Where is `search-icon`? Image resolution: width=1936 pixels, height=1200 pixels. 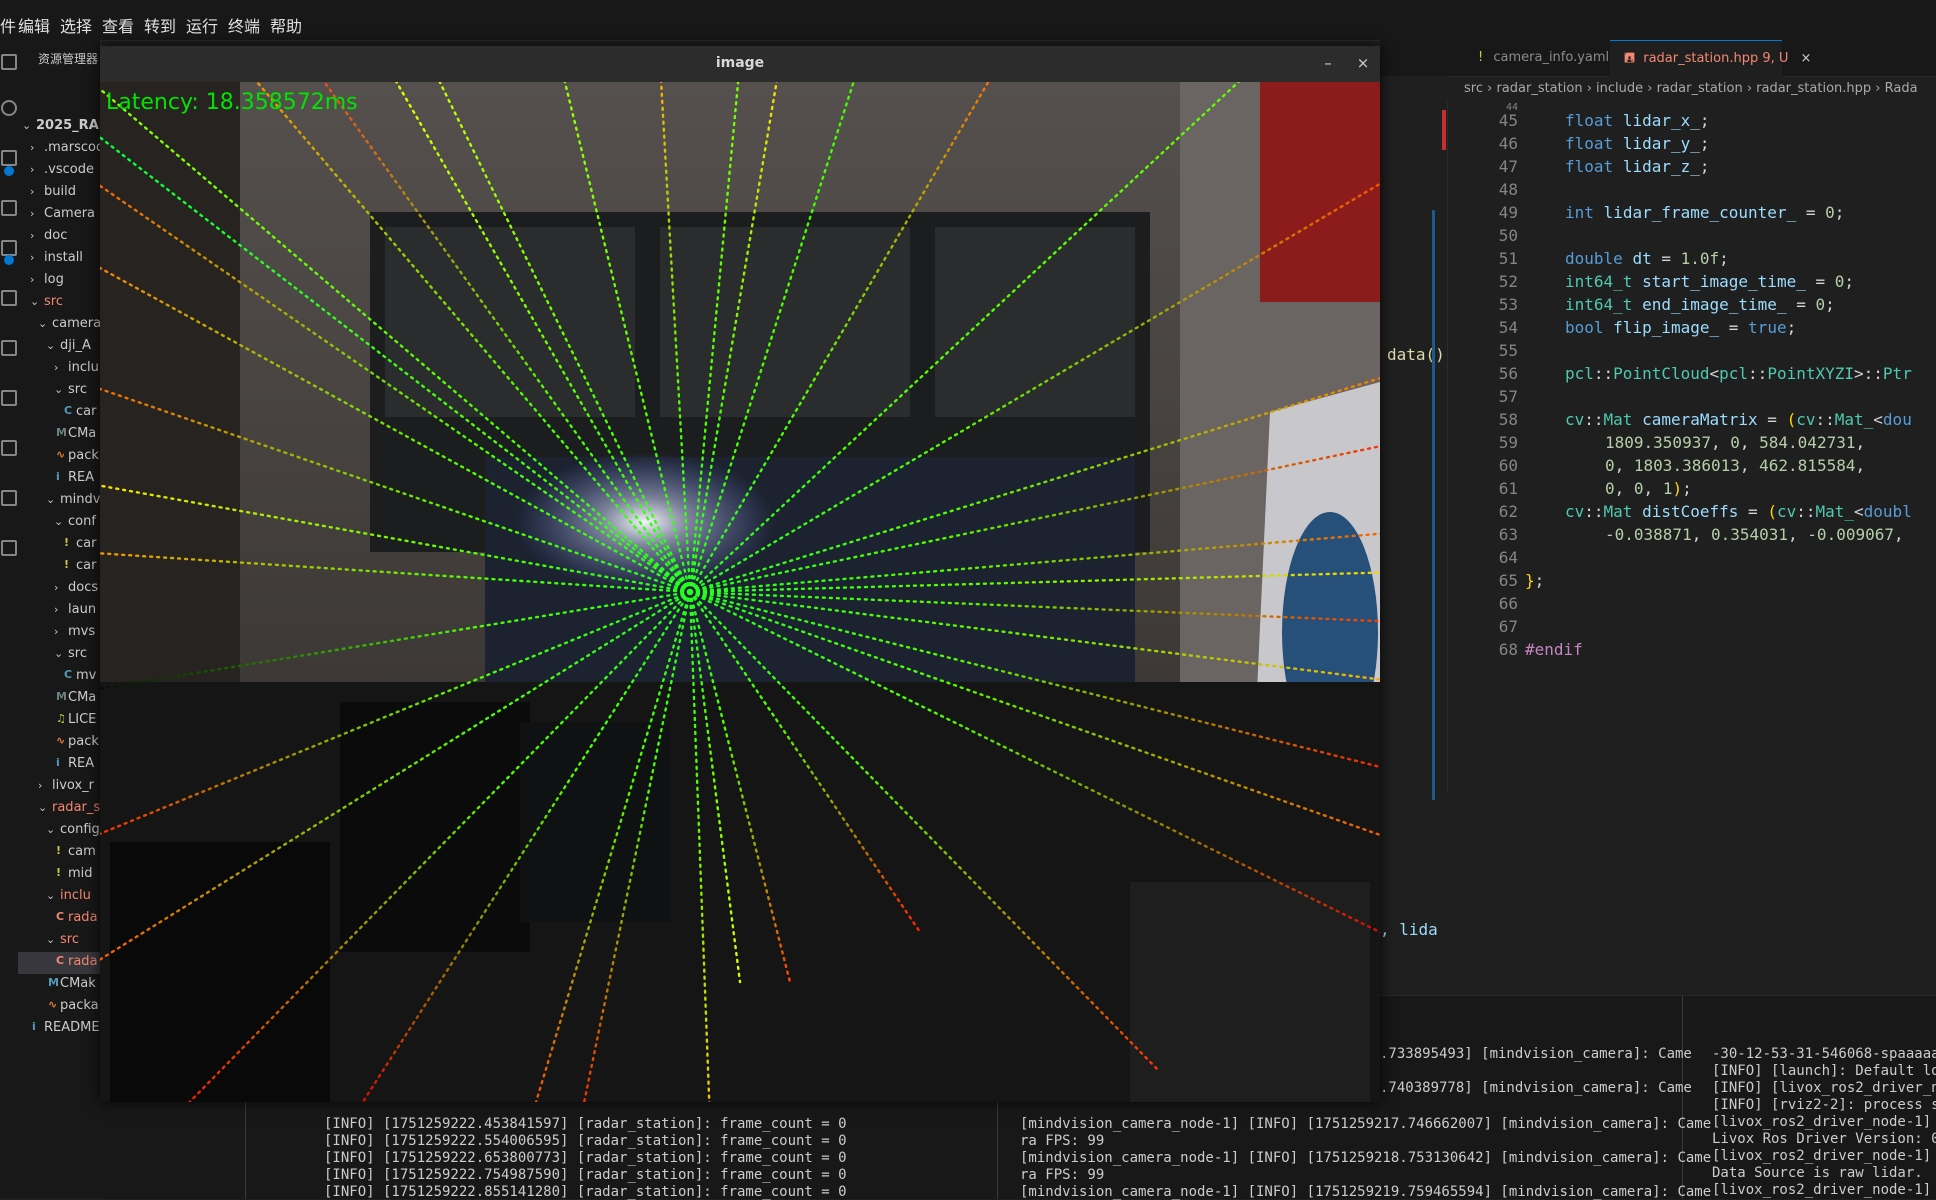 search-icon is located at coordinates (9, 108).